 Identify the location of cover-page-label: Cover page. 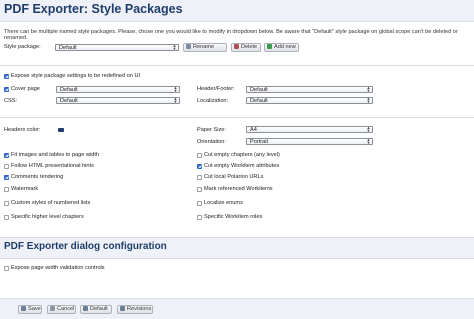
(25, 89).